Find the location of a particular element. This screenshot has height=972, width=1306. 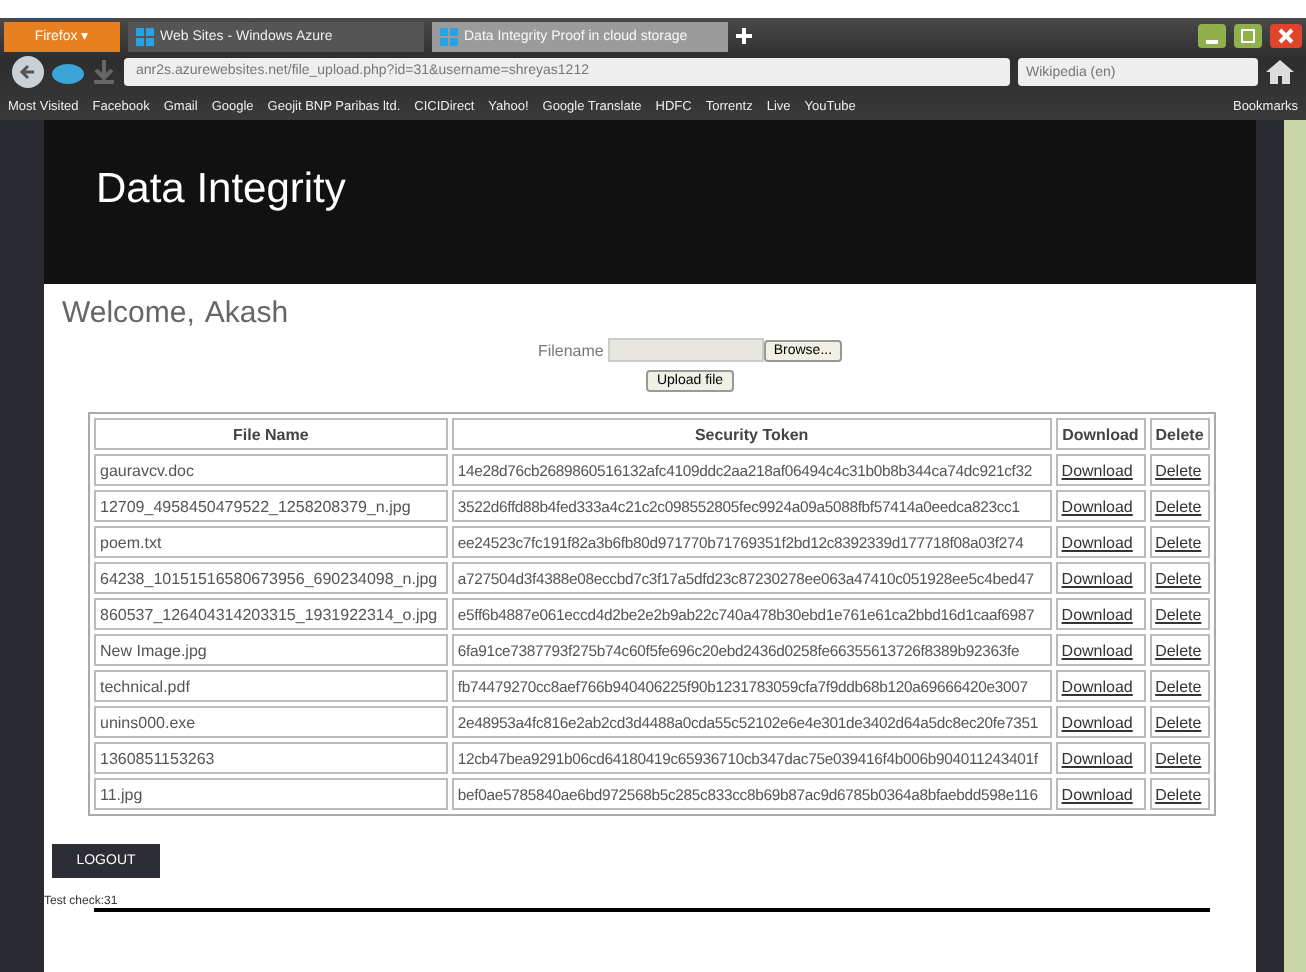

table-cell: gauravcv.doc is located at coordinates (271, 470).